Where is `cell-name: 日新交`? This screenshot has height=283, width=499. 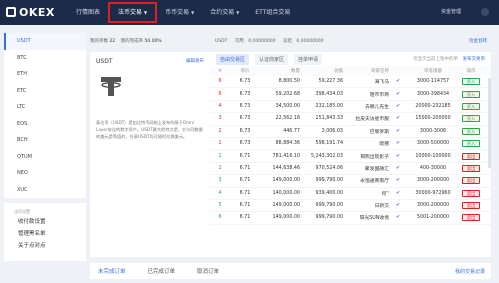
cell-name: 日新交 is located at coordinates (366, 205).